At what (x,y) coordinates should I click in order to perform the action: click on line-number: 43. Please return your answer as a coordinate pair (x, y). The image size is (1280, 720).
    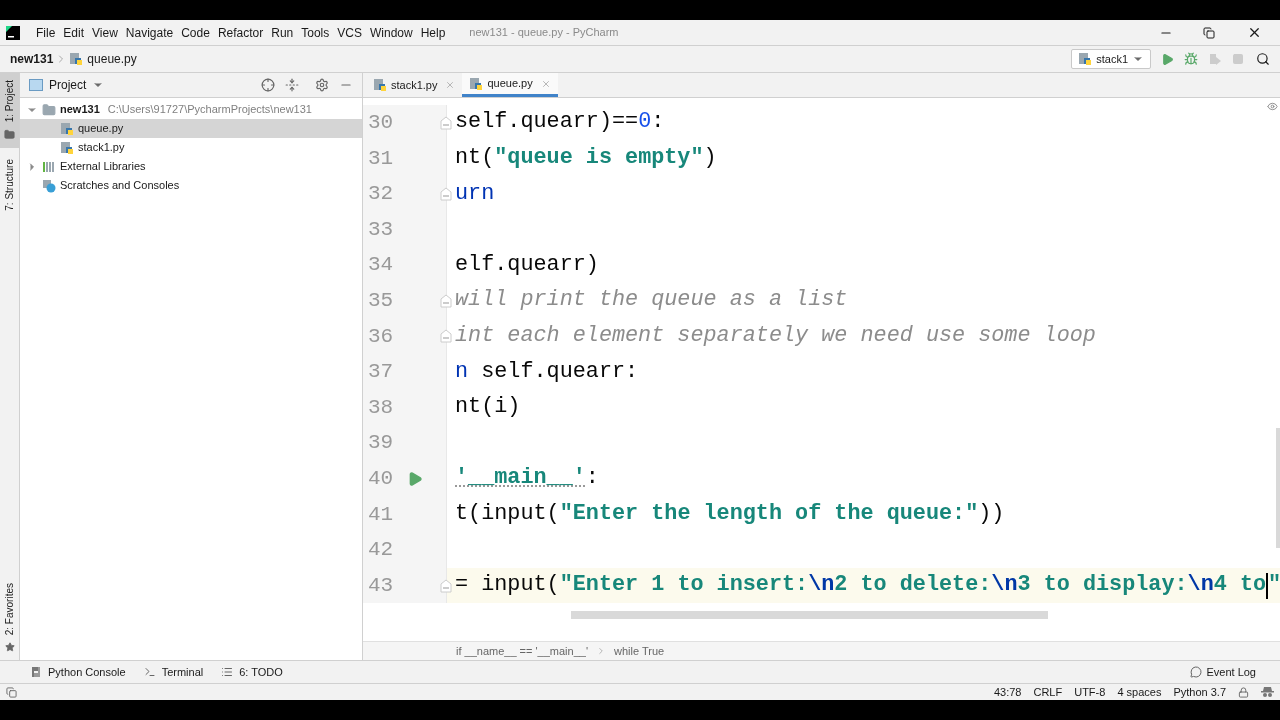
    Looking at the image, I should click on (381, 585).